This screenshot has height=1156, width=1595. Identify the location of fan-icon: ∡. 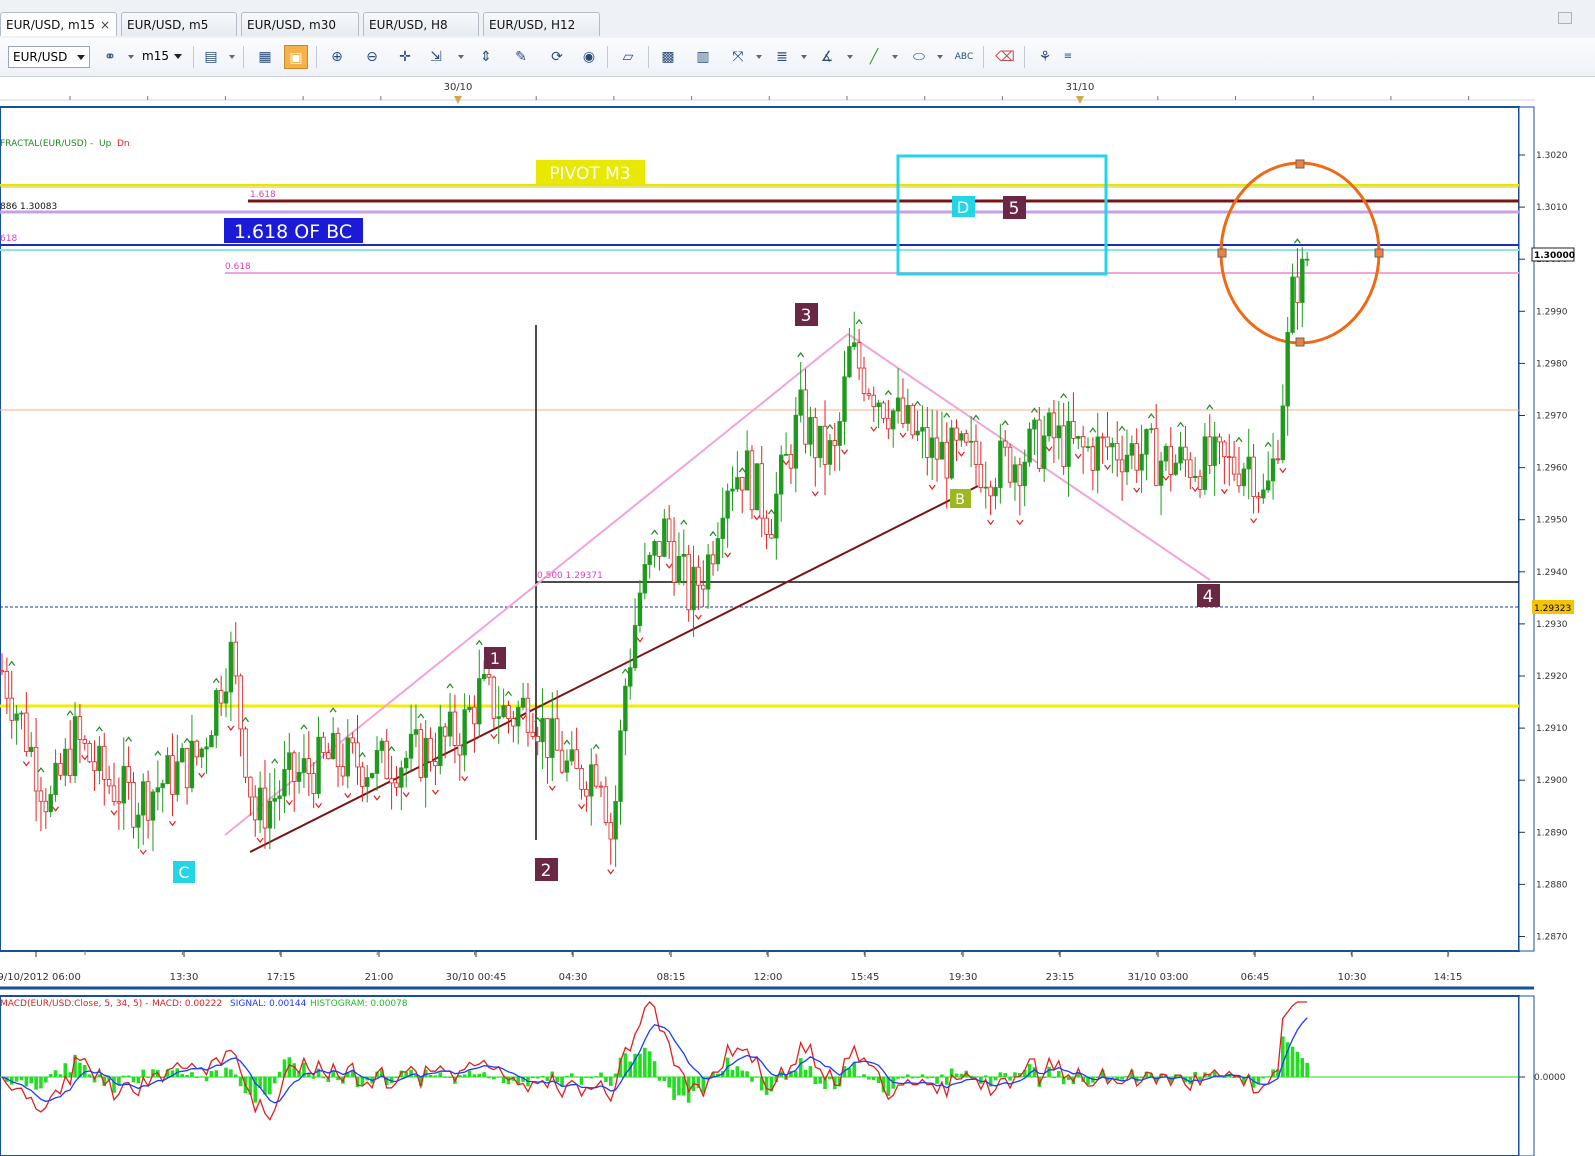
(827, 57).